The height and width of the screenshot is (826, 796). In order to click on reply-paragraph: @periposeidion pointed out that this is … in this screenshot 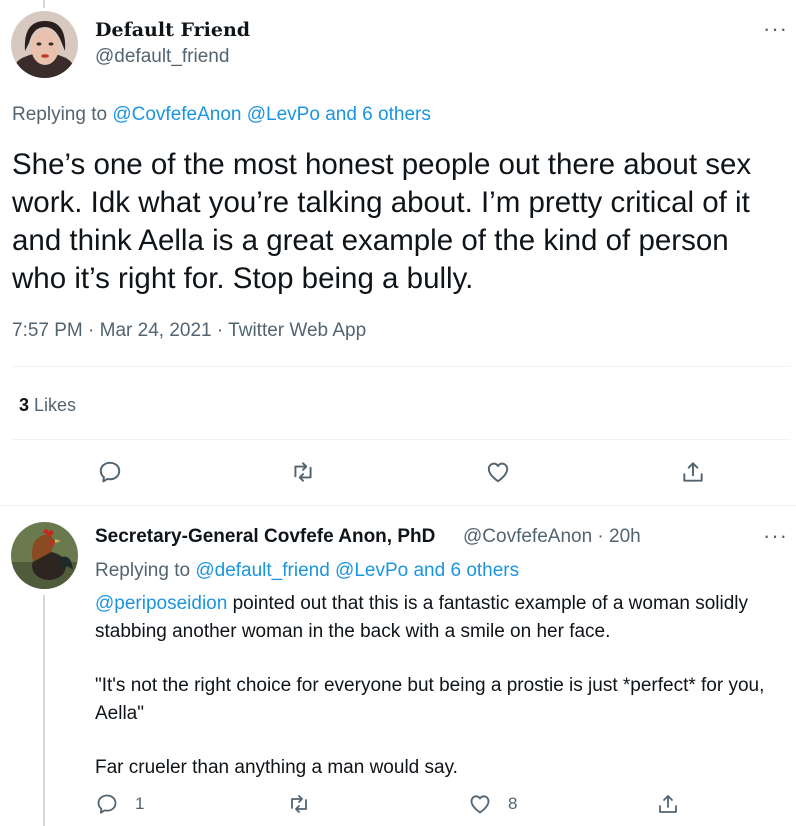, I will do `click(443, 618)`.